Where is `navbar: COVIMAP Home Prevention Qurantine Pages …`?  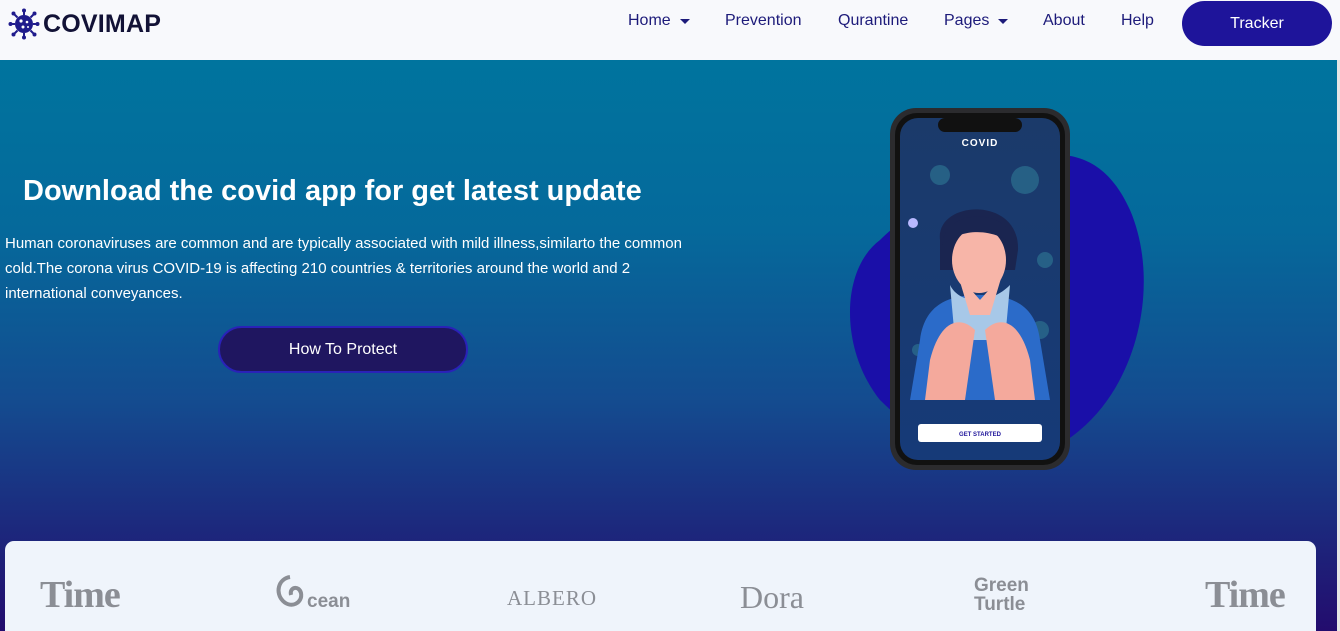
navbar: COVIMAP Home Prevention Qurantine Pages … is located at coordinates (670, 30).